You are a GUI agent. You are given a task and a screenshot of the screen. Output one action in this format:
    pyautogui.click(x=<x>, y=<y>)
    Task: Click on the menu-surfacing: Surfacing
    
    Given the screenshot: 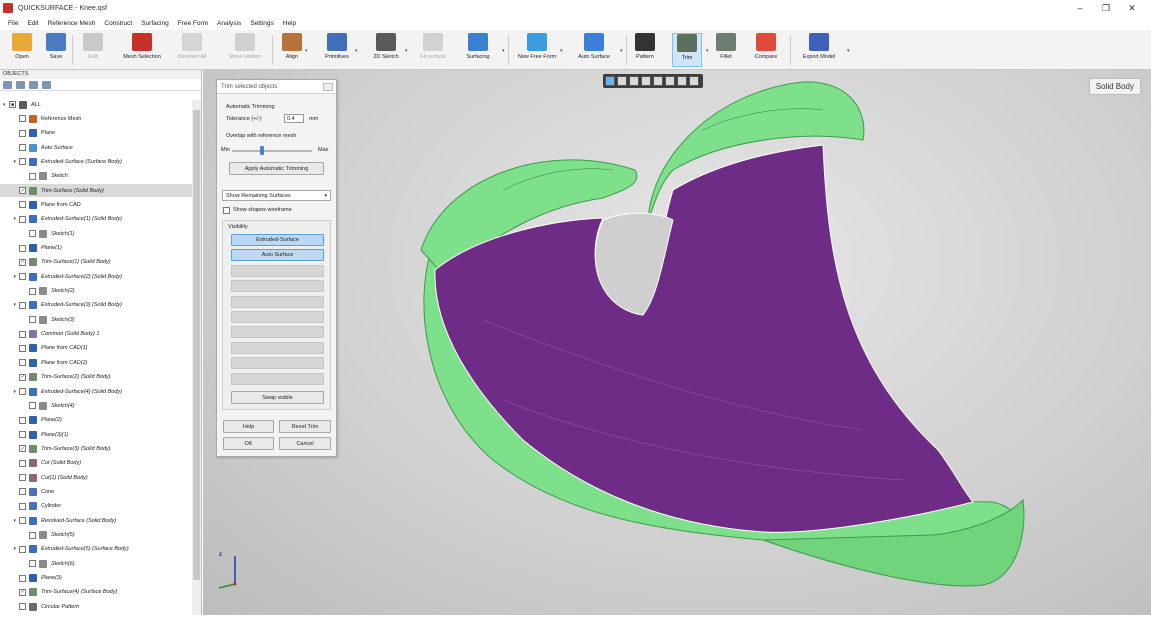 What is the action you would take?
    pyautogui.click(x=154, y=23)
    